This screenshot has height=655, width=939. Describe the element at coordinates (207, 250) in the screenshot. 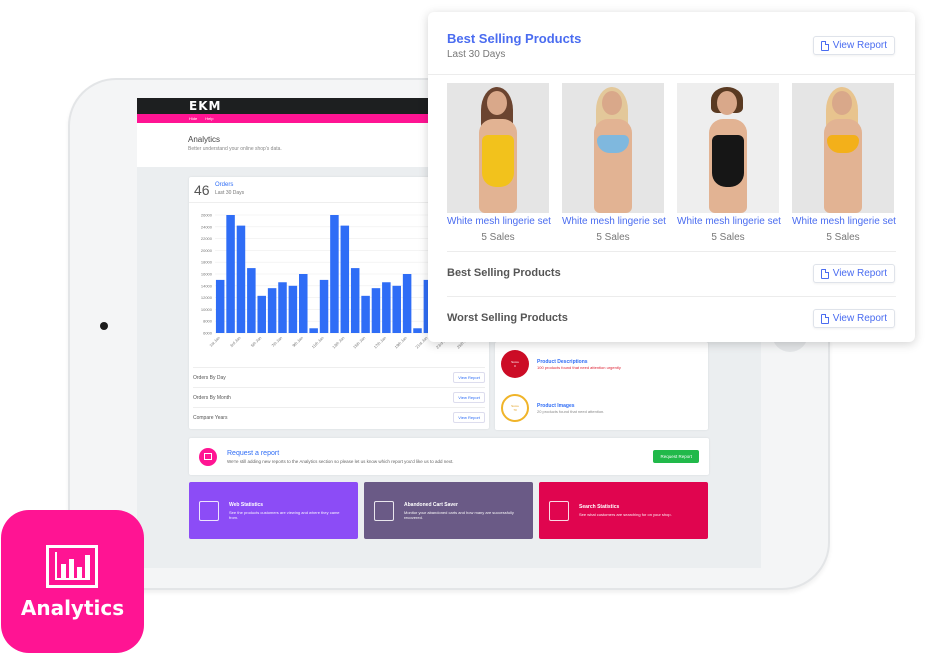

I see `y-tick-label: 20000` at that location.